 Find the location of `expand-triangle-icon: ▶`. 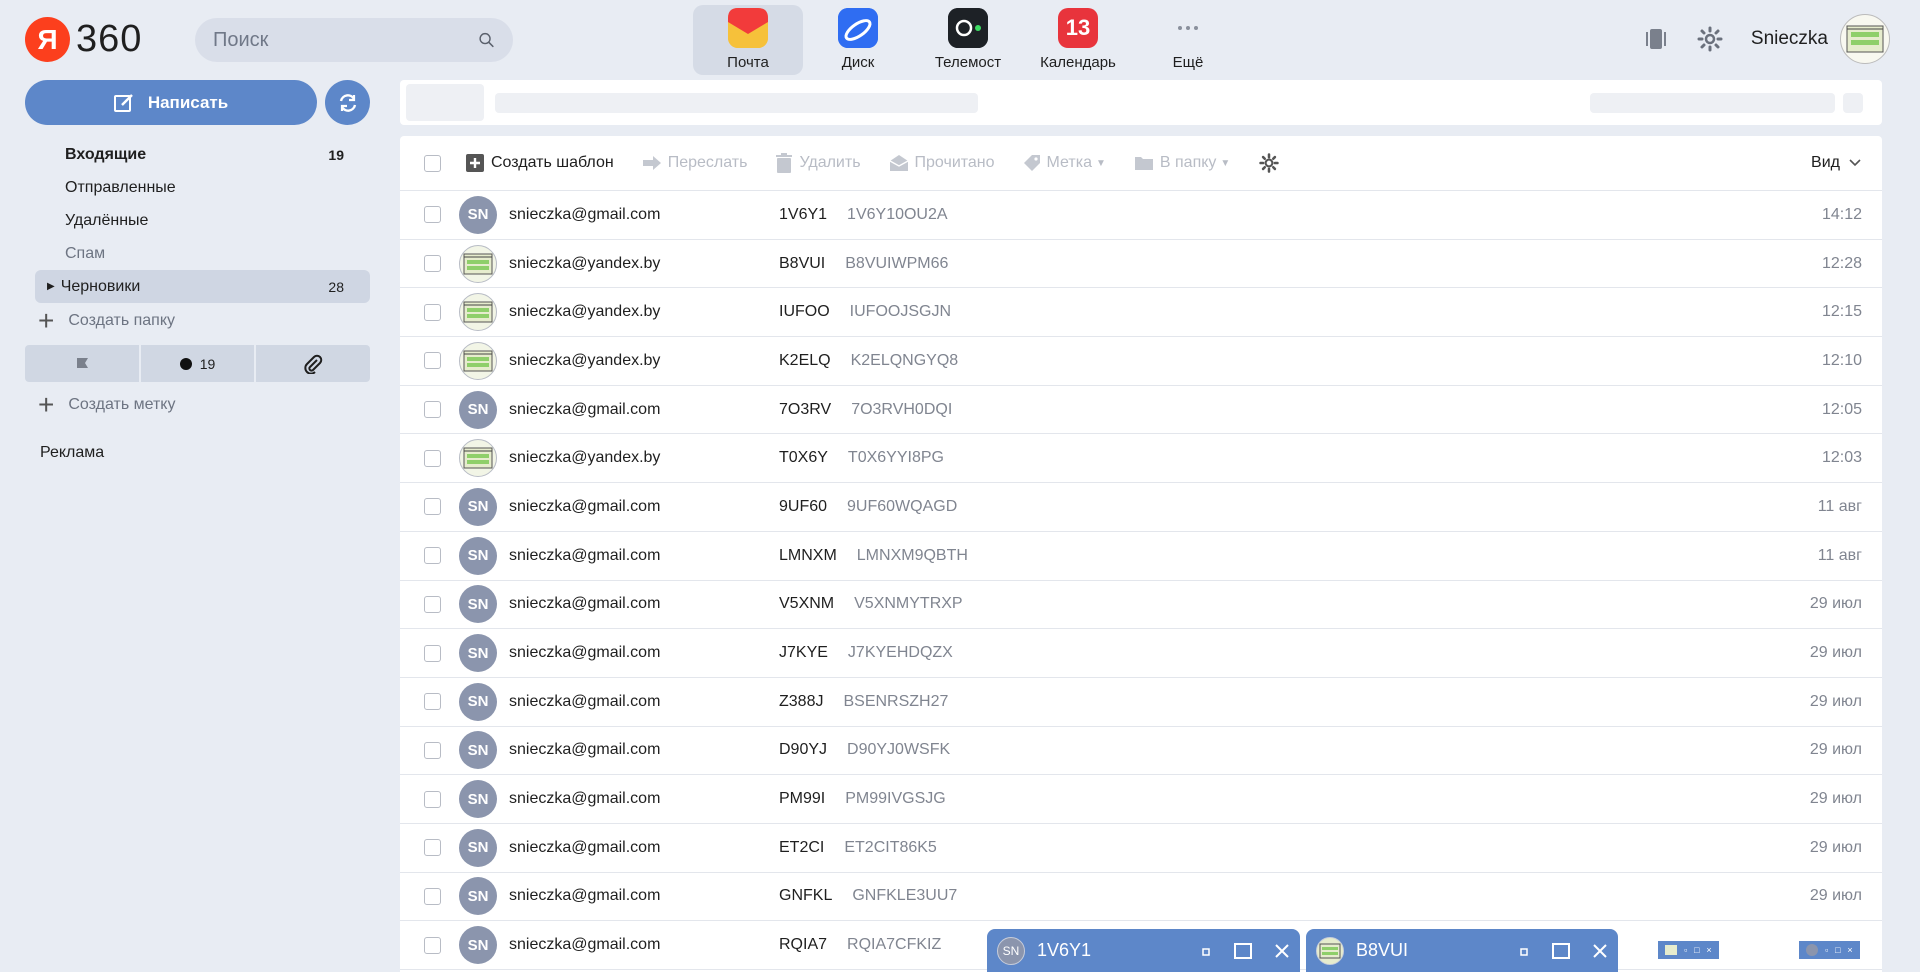

expand-triangle-icon: ▶ is located at coordinates (51, 286).